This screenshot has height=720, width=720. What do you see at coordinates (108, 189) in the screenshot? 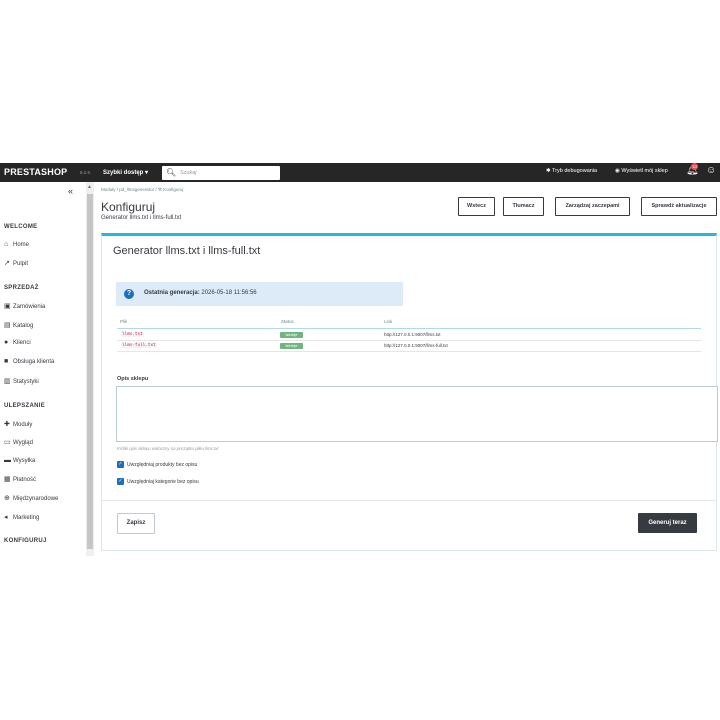
I see `breadcrumb-modules: Moduły` at bounding box center [108, 189].